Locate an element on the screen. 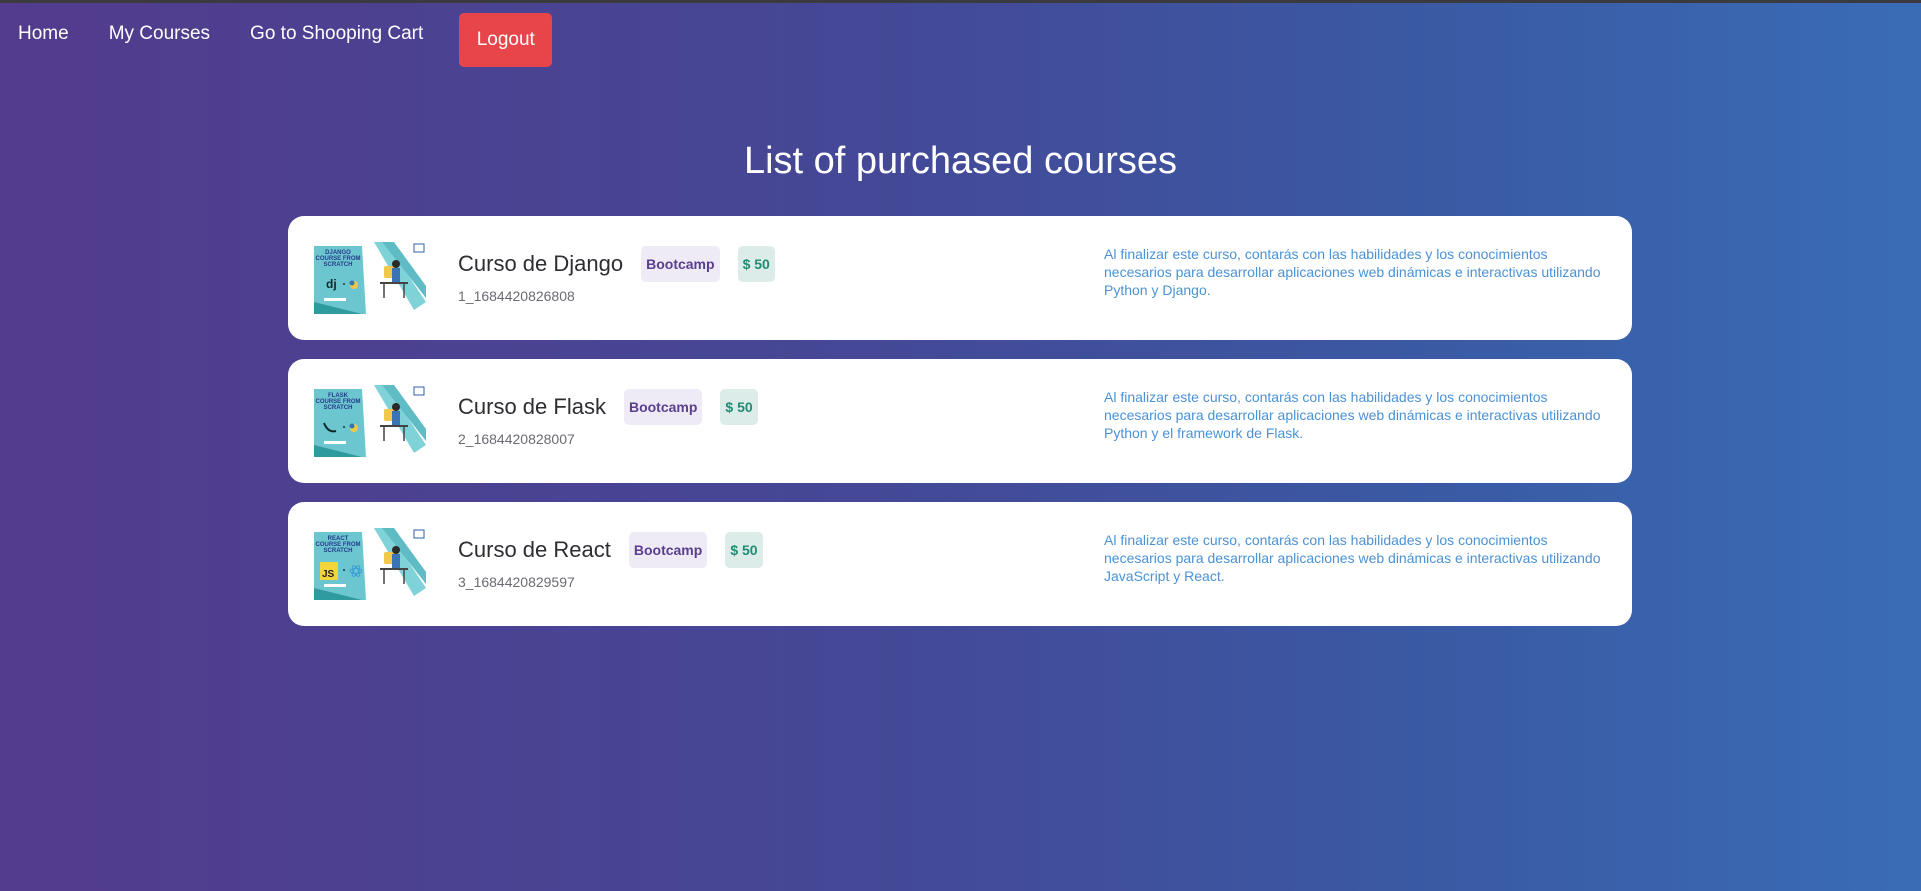 The image size is (1921, 891). django-python-thumbnail-icon: DJANGO COURSE FROM SCRATCH dj is located at coordinates (370, 278).